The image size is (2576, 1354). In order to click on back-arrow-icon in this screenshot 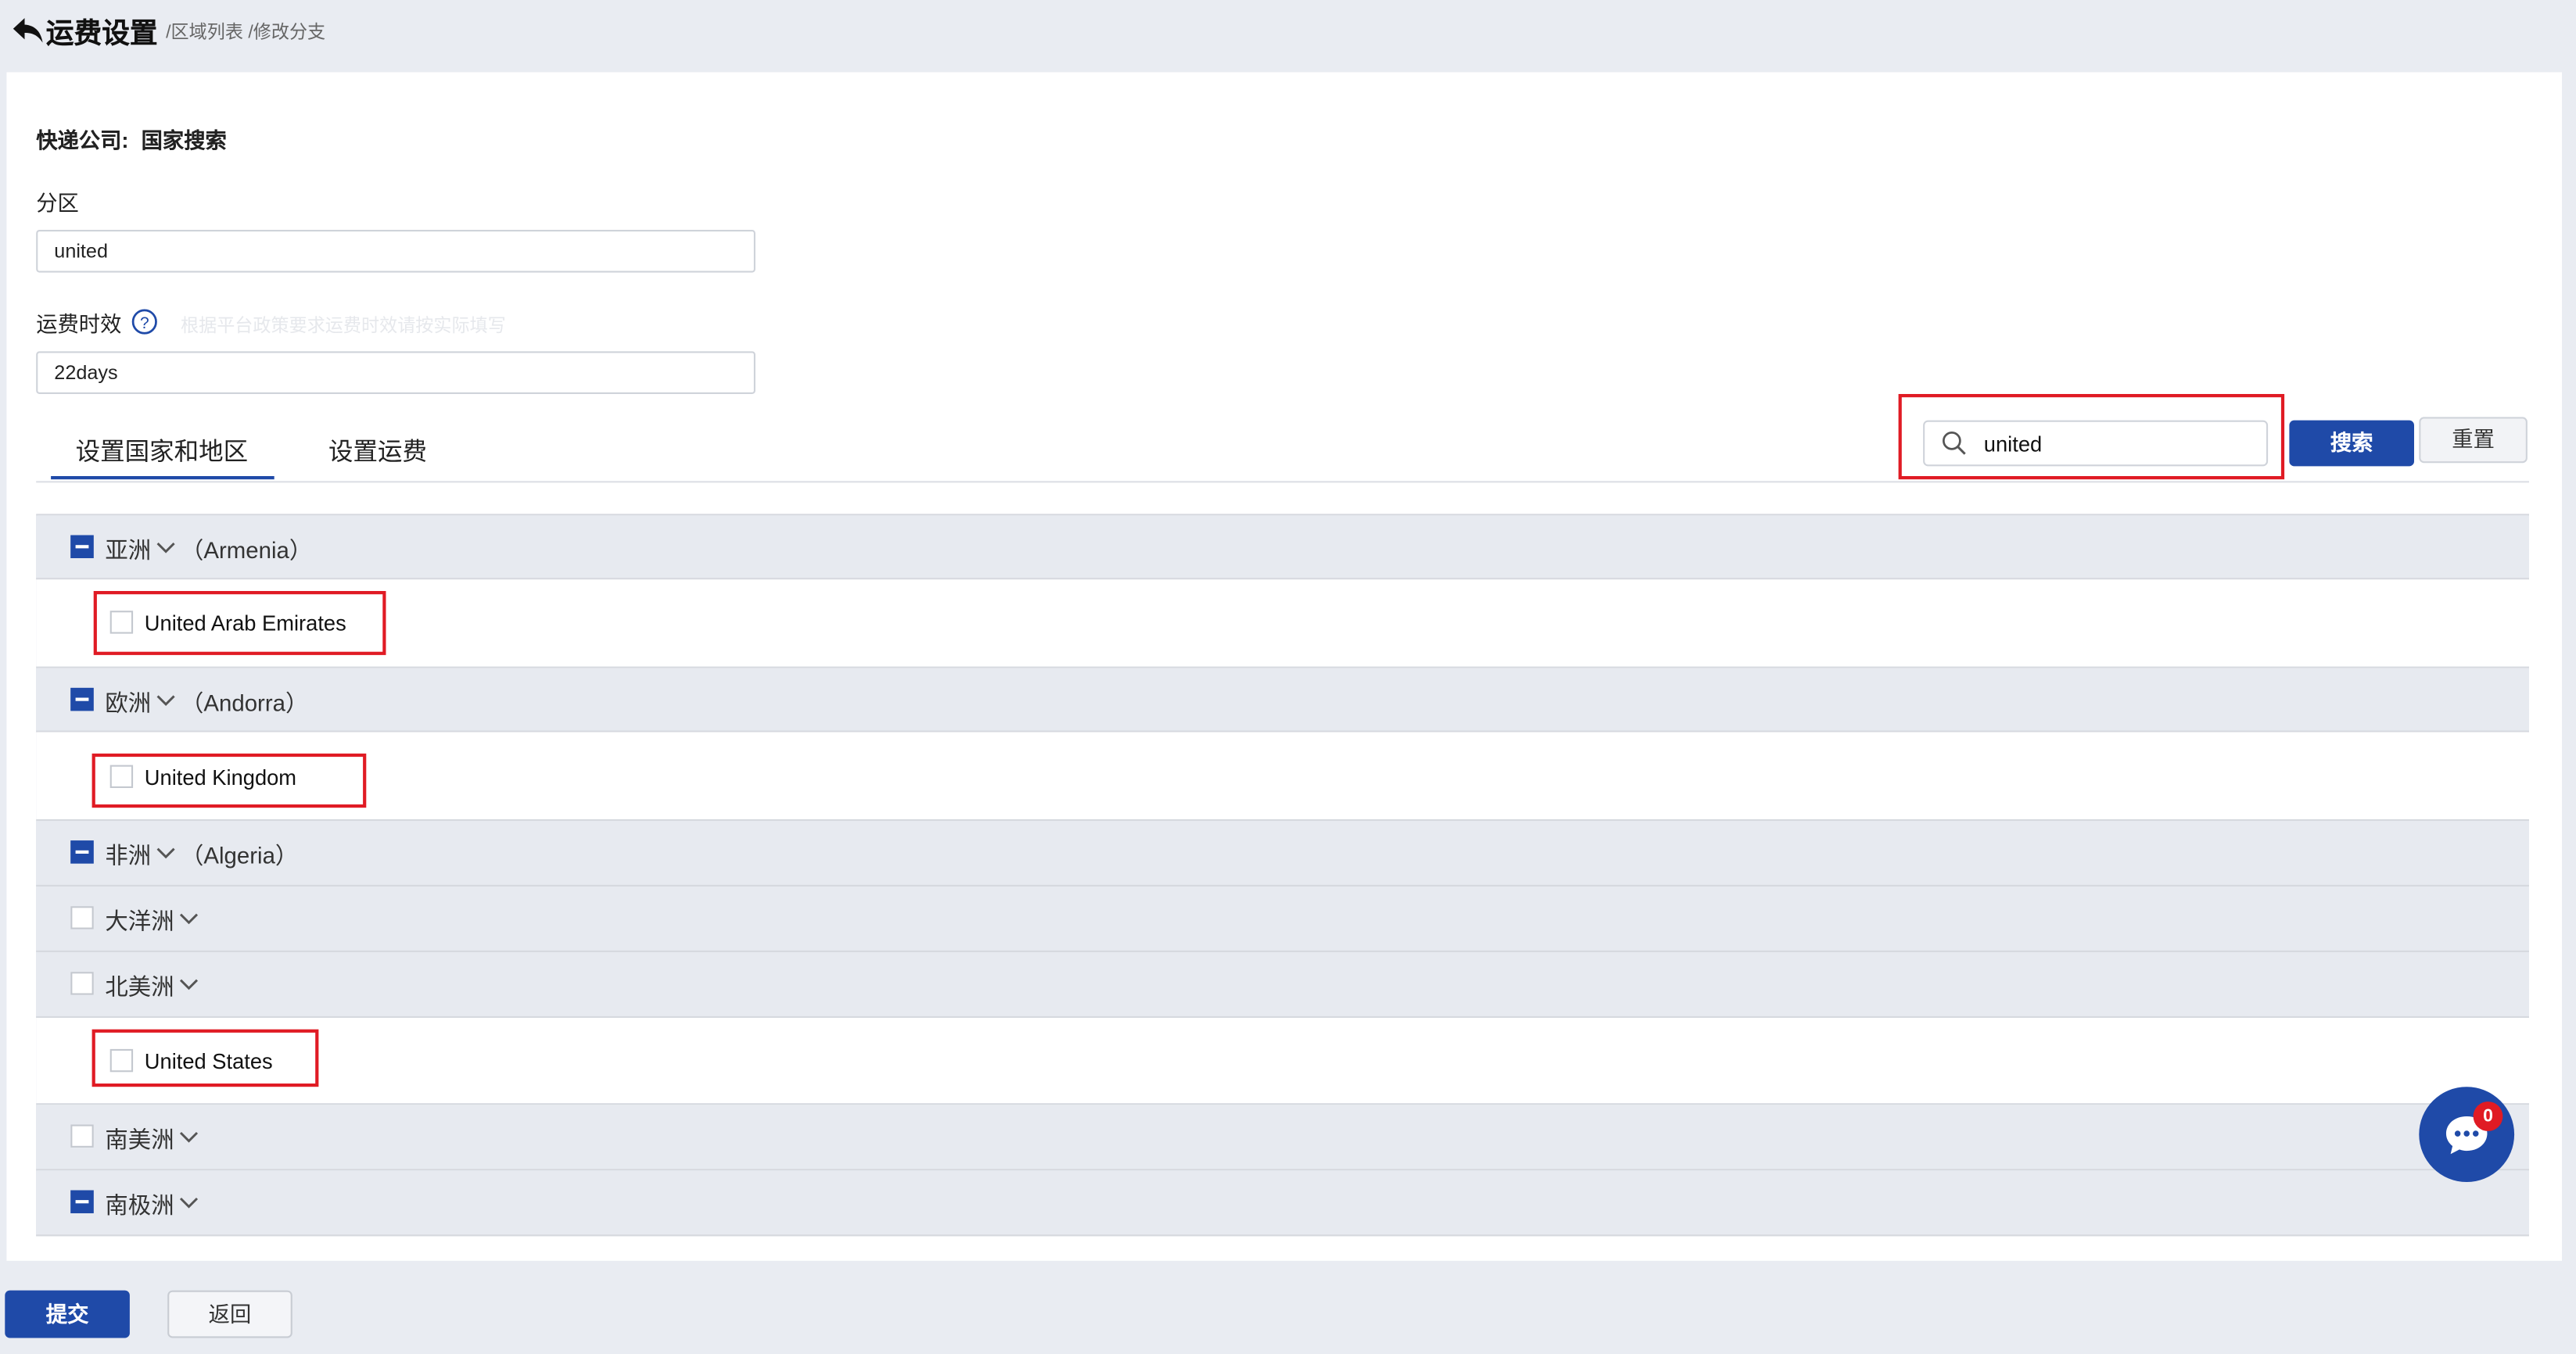, I will do `click(29, 29)`.